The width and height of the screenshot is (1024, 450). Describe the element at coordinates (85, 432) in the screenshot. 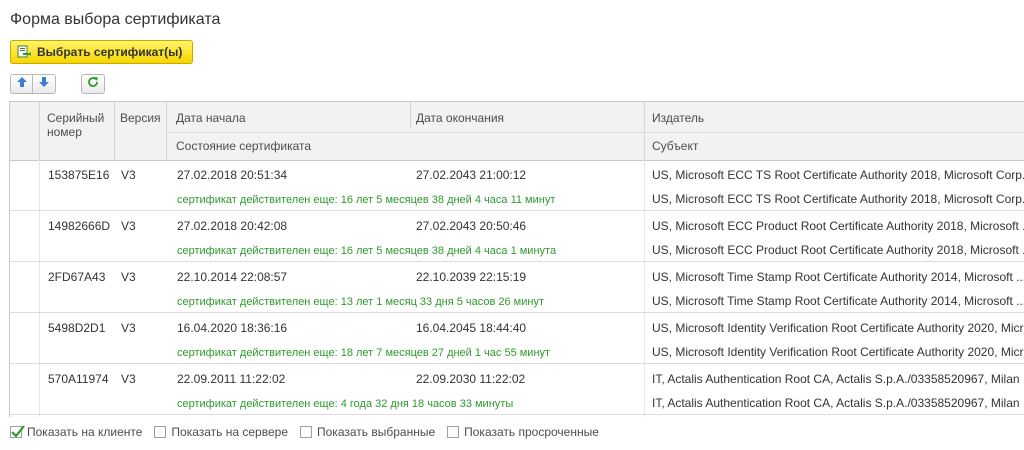

I see `checkbox-label: Показать на клиенте` at that location.